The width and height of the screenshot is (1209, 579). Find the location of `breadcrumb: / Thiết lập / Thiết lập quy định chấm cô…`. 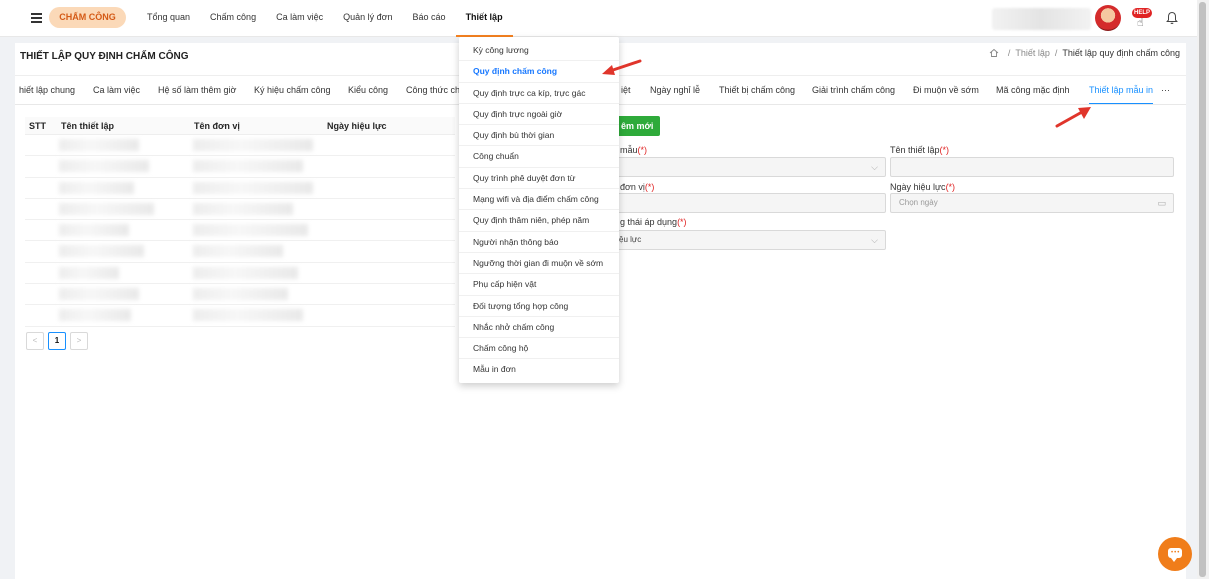

breadcrumb: / Thiết lập / Thiết lập quy định chấm cô… is located at coordinates (1084, 53).